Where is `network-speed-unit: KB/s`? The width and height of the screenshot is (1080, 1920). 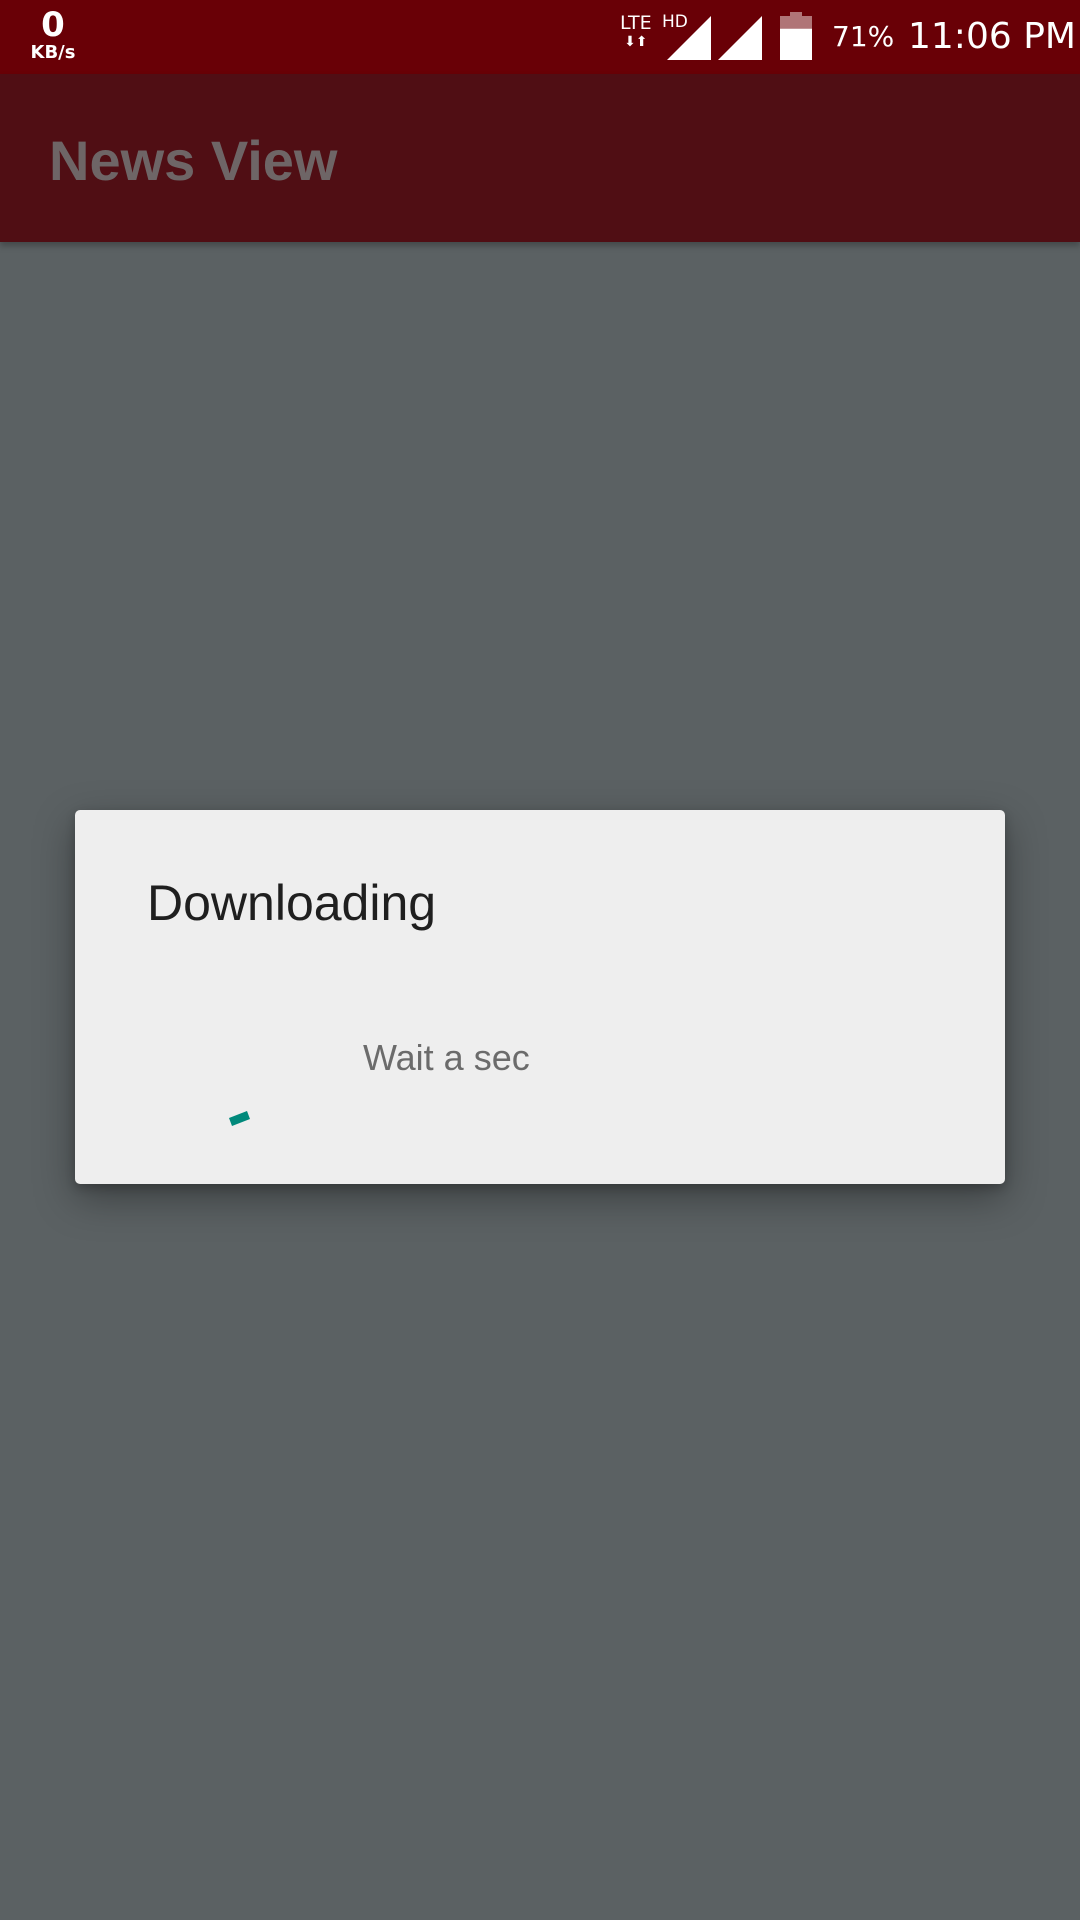 network-speed-unit: KB/s is located at coordinates (53, 52).